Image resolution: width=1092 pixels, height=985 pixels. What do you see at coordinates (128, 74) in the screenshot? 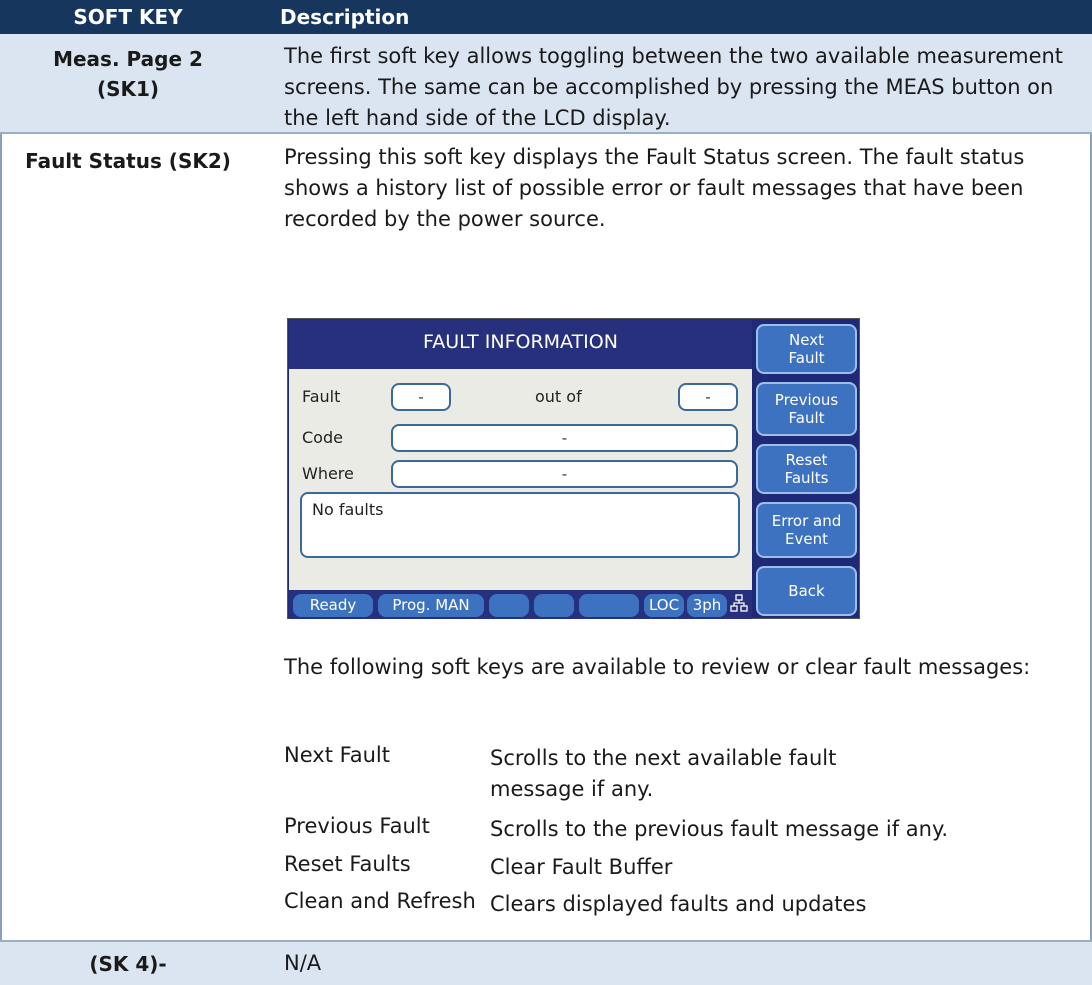
I see `soft-key-name: Meas. Page 2 (SK1)` at bounding box center [128, 74].